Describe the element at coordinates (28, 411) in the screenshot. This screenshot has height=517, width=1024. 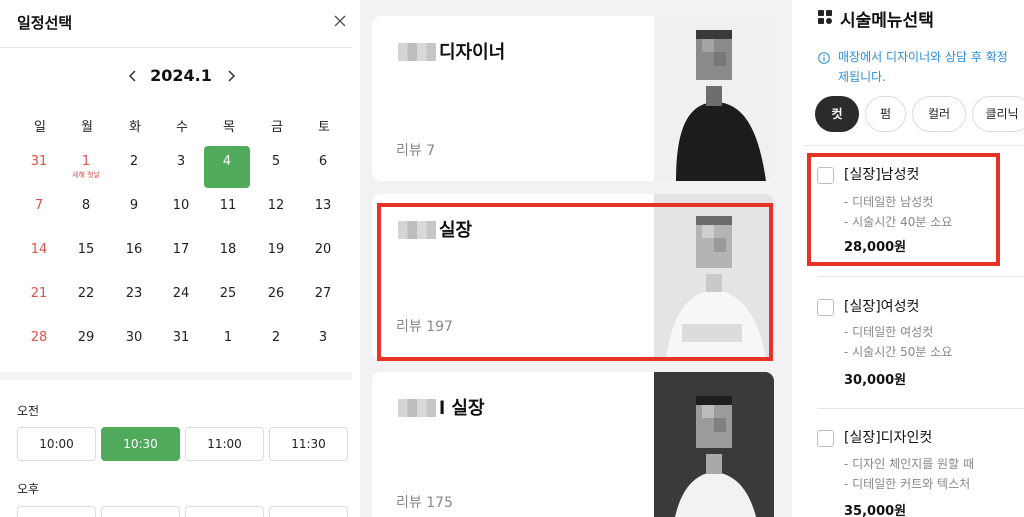
I see `am-label: 오전` at that location.